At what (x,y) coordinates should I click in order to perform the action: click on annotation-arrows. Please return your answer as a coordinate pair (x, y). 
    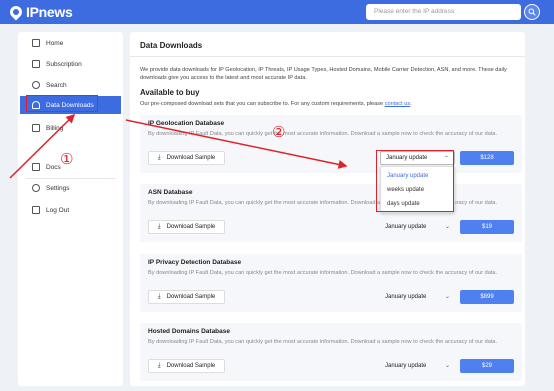
    Looking at the image, I should click on (178, 146).